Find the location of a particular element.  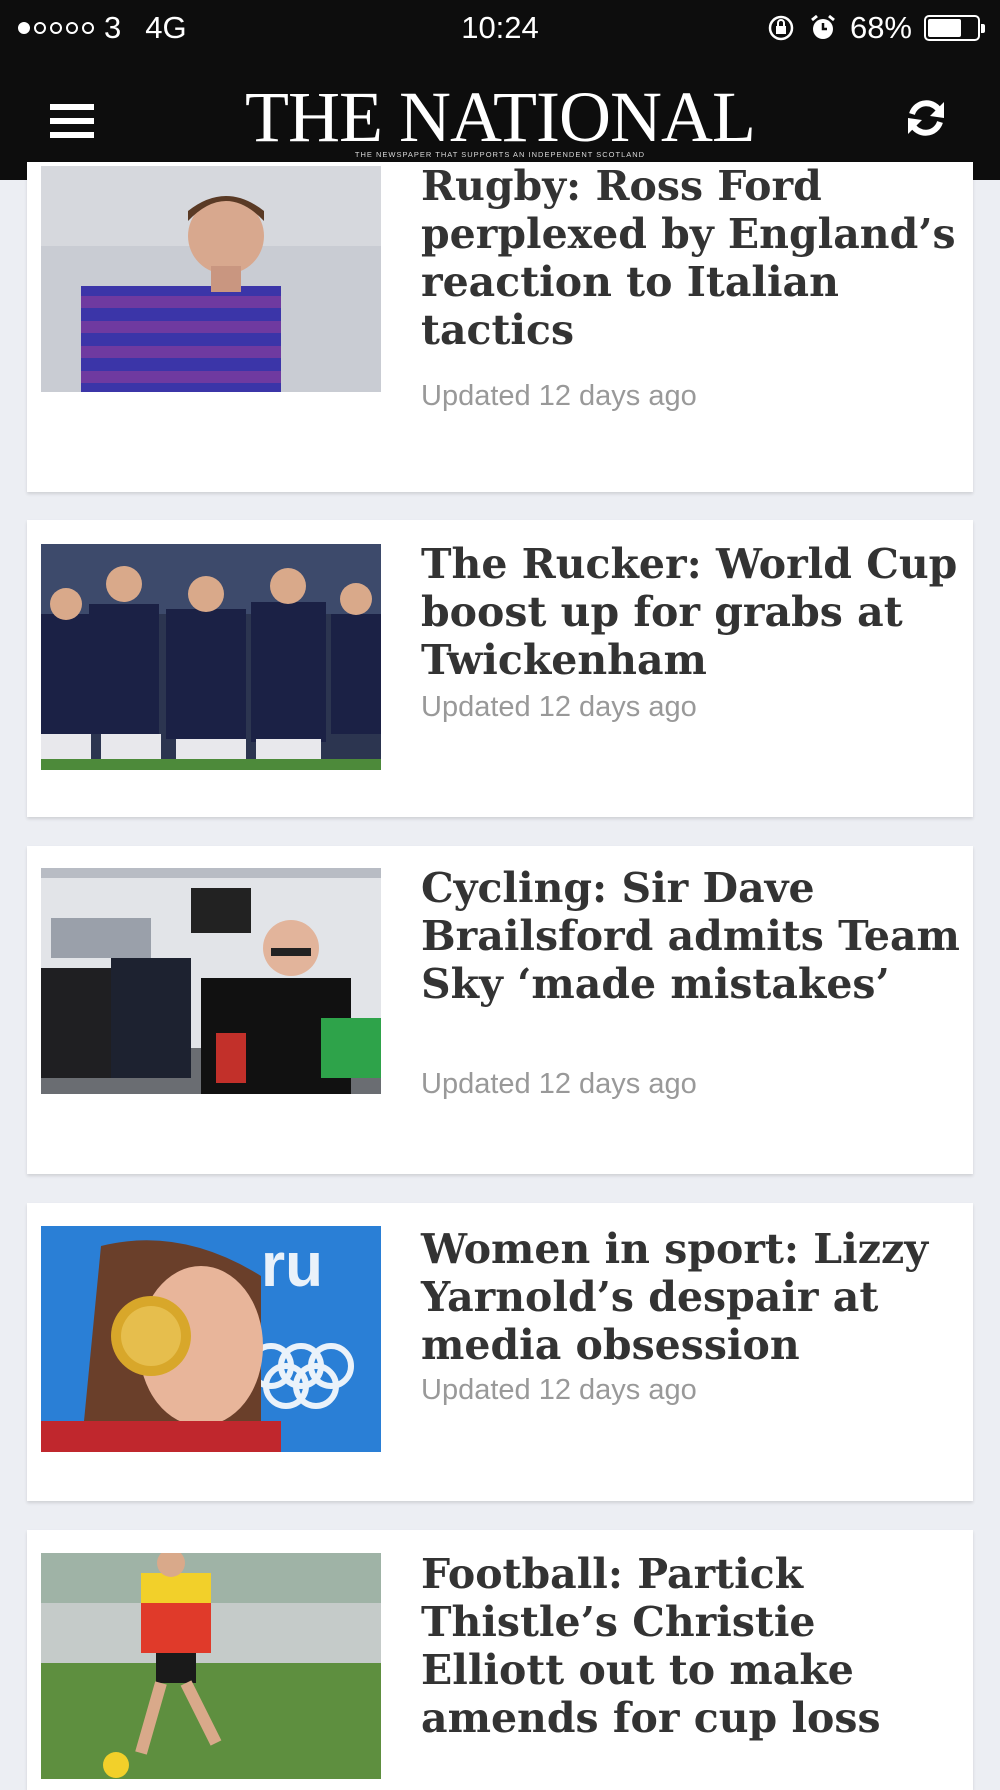

battery-icon is located at coordinates (954, 28).